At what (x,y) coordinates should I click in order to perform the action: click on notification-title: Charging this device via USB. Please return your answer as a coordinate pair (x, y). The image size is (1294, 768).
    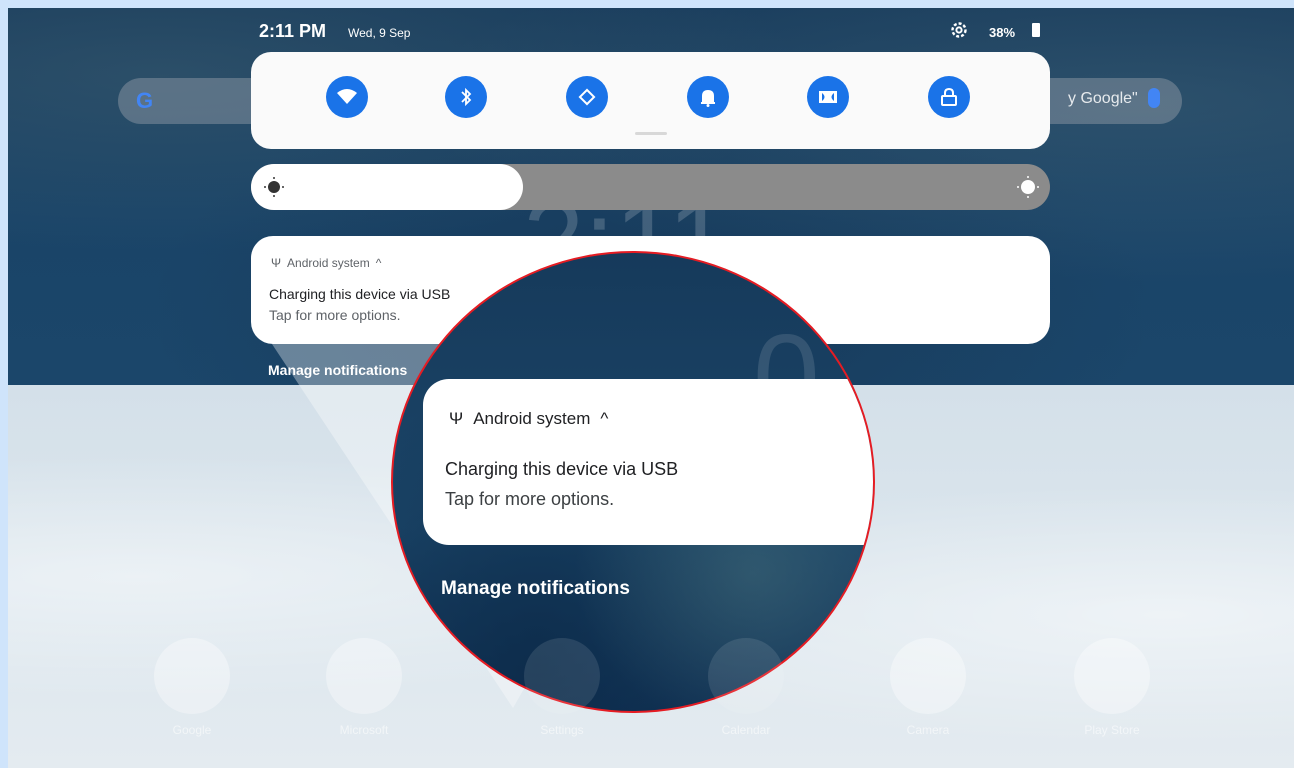
    Looking at the image, I should click on (360, 294).